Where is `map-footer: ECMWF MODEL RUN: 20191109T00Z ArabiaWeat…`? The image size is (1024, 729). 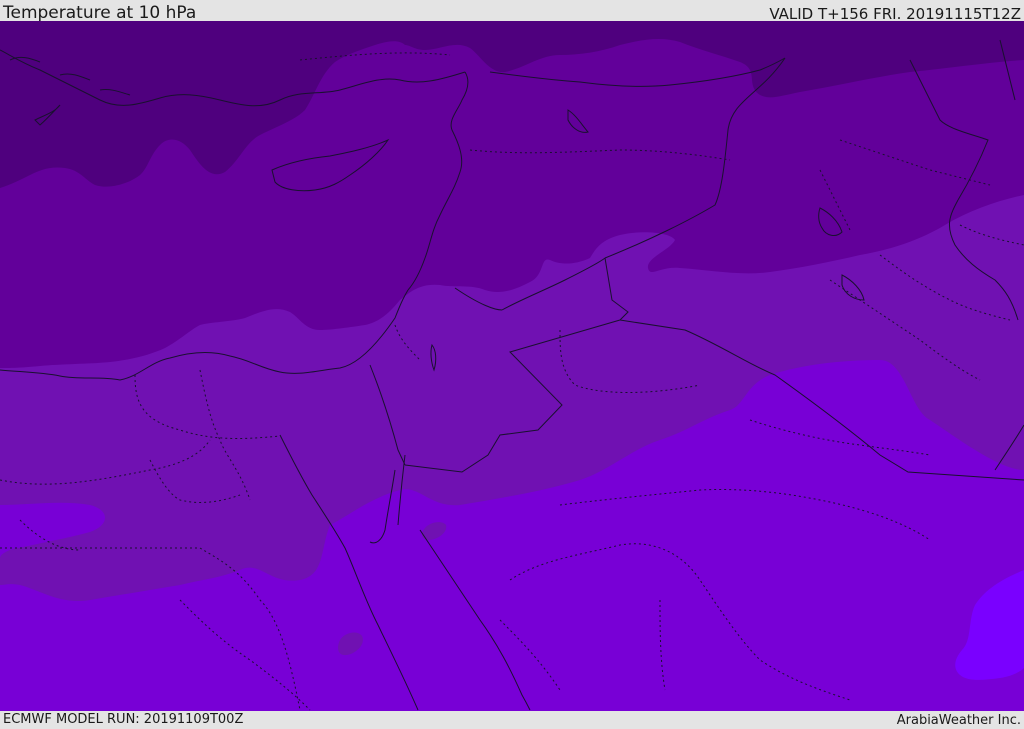
map-footer: ECMWF MODEL RUN: 20191109T00Z ArabiaWeat… is located at coordinates (512, 720).